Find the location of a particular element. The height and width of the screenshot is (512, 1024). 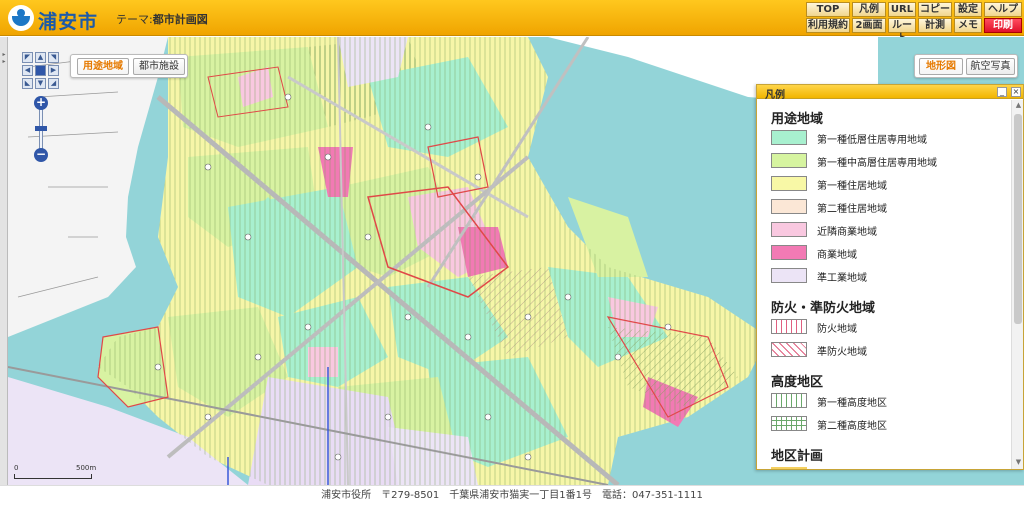

legend-section-heading: 用途地域 is located at coordinates (797, 119).